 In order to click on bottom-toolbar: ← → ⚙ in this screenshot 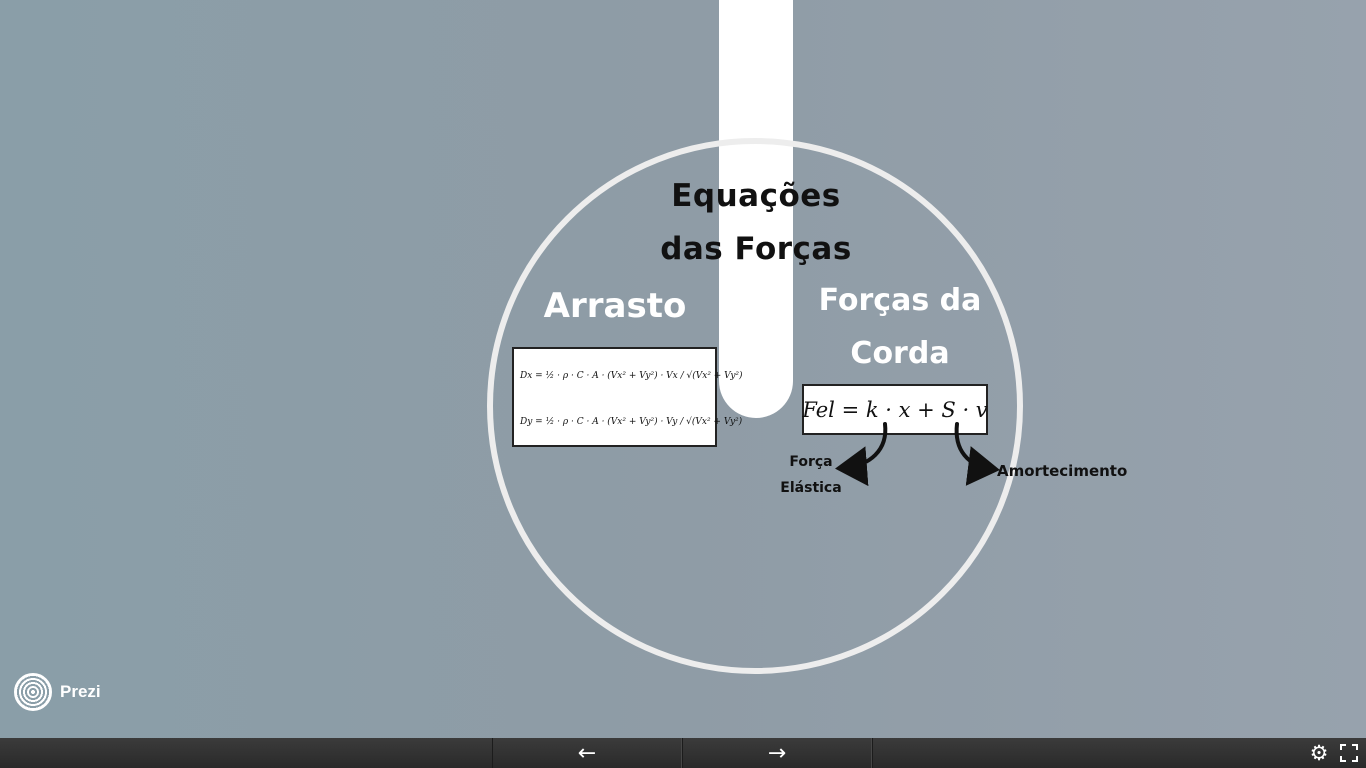, I will do `click(683, 753)`.